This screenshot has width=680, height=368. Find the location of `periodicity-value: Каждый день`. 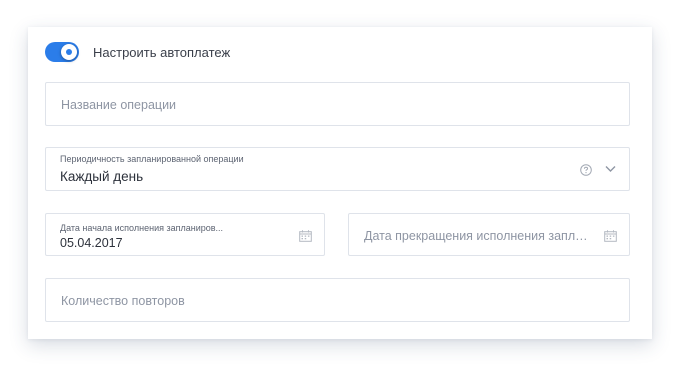

periodicity-value: Каждый день is located at coordinates (102, 176).